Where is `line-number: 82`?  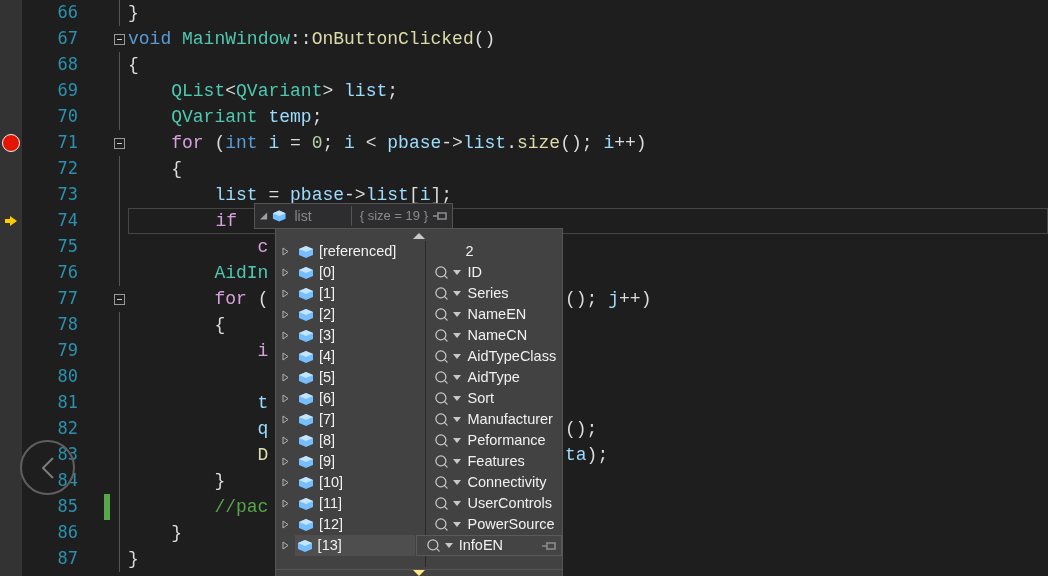
line-number: 82 is located at coordinates (67, 428).